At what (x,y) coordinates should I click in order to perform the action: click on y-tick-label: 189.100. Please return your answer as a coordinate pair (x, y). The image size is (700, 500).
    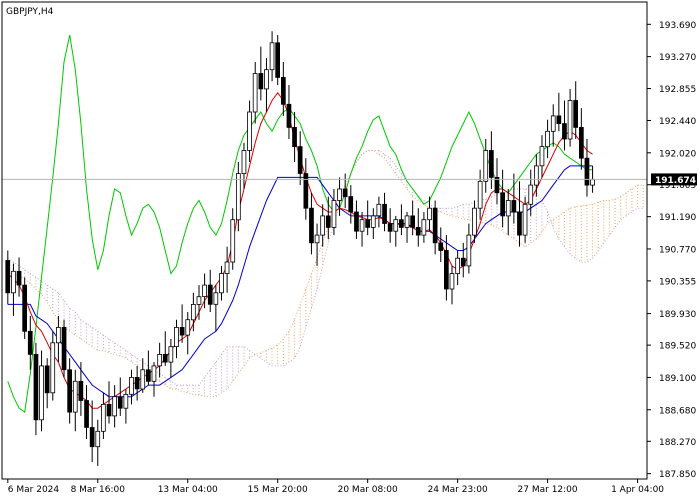
    Looking at the image, I should click on (677, 379).